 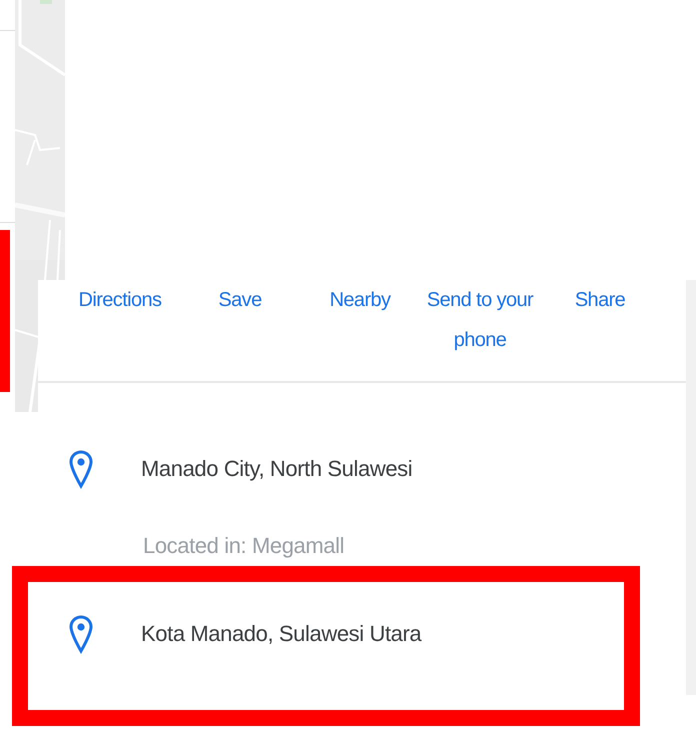 I want to click on action-link: Share, so click(x=600, y=300).